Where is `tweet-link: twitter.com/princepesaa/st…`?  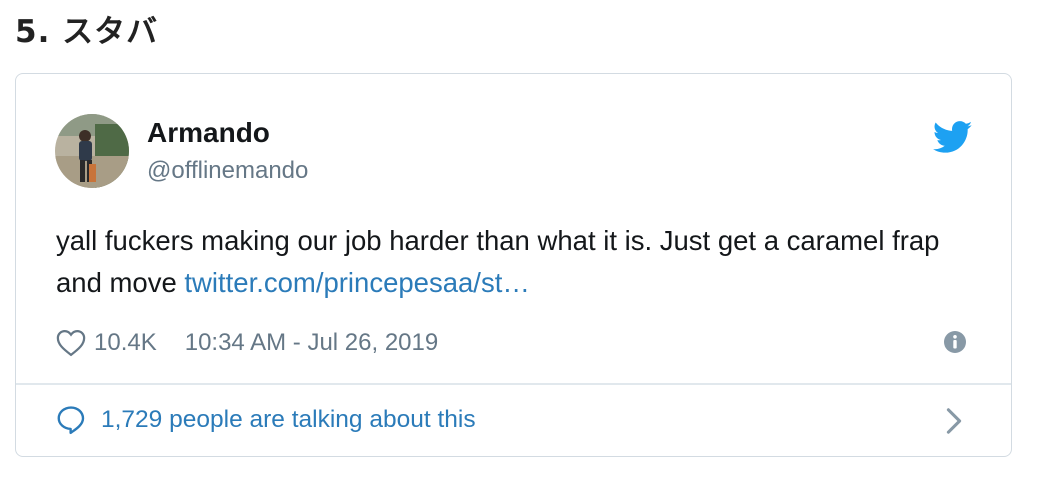
tweet-link: twitter.com/princepesaa/st… is located at coordinates (356, 282).